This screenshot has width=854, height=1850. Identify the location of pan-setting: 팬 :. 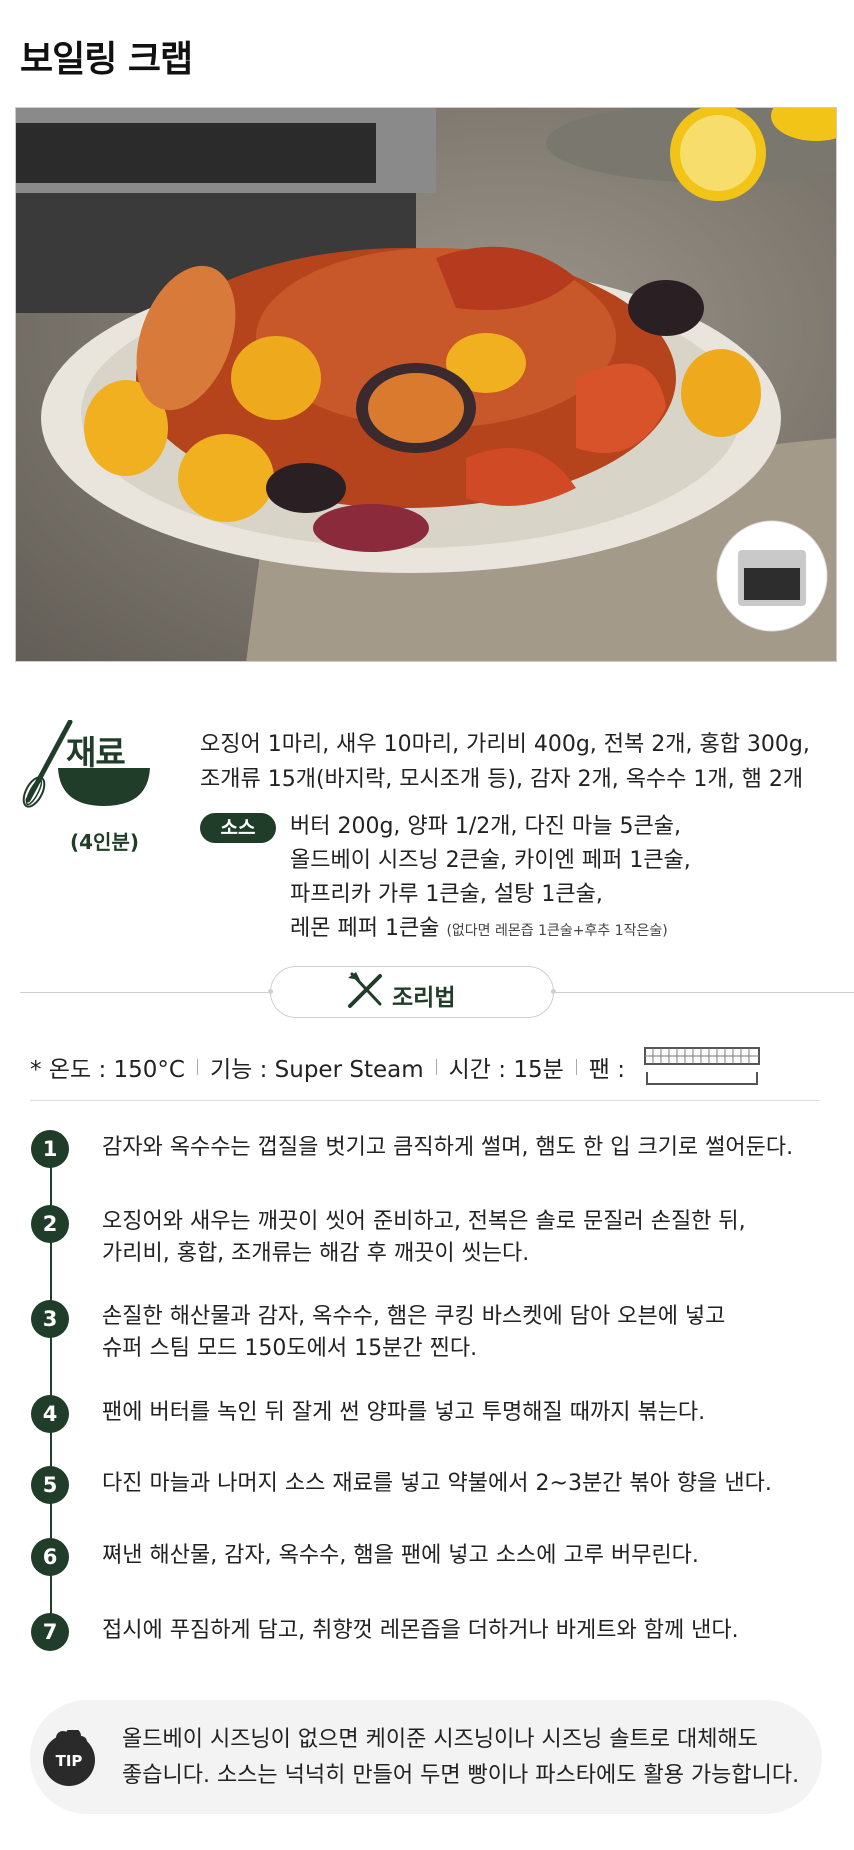
(606, 1070).